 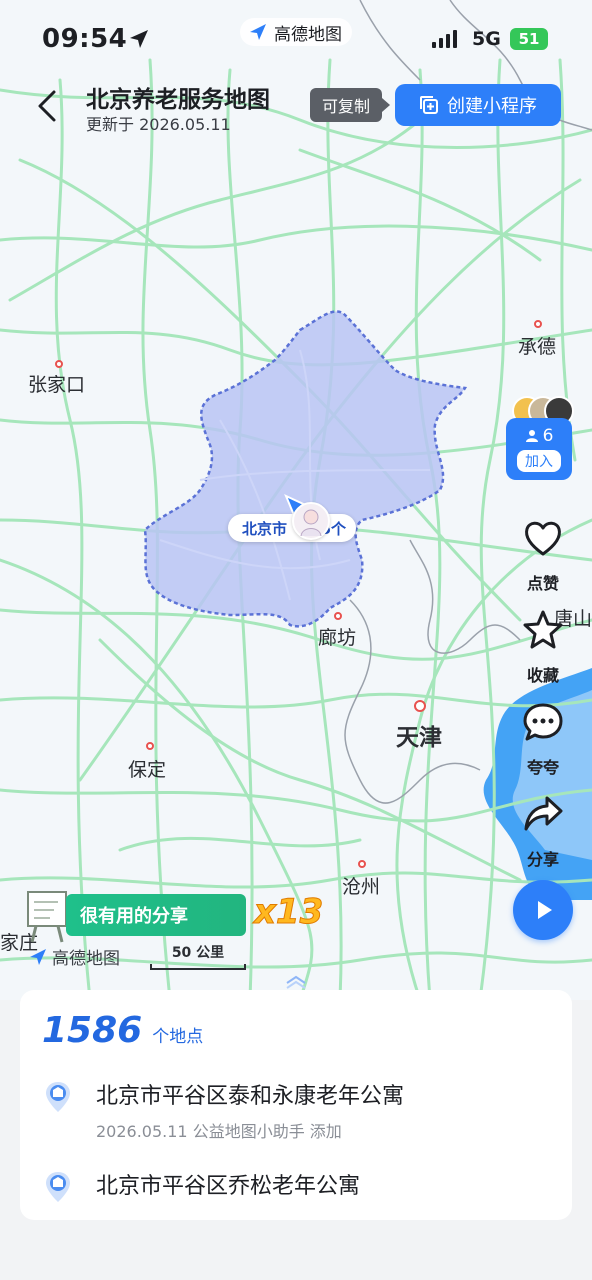 I want to click on add-copy-icon, so click(x=429, y=105).